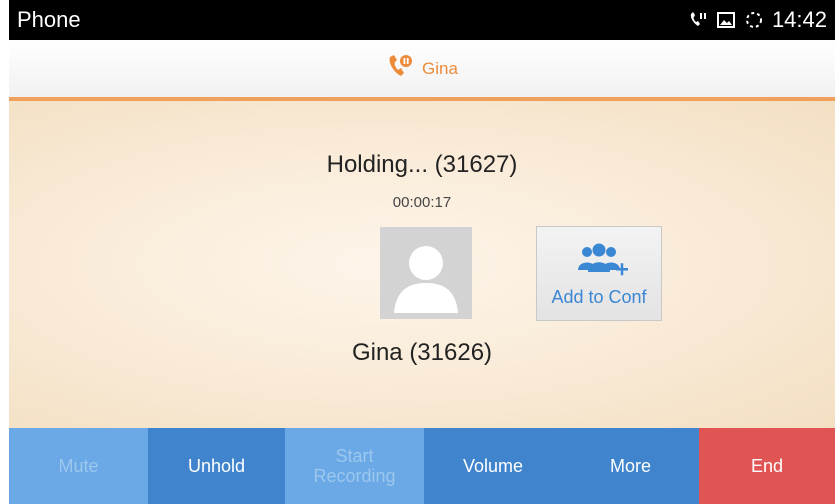 This screenshot has width=835, height=504. Describe the element at coordinates (440, 68) in the screenshot. I see `call-header-contact: Gina` at that location.